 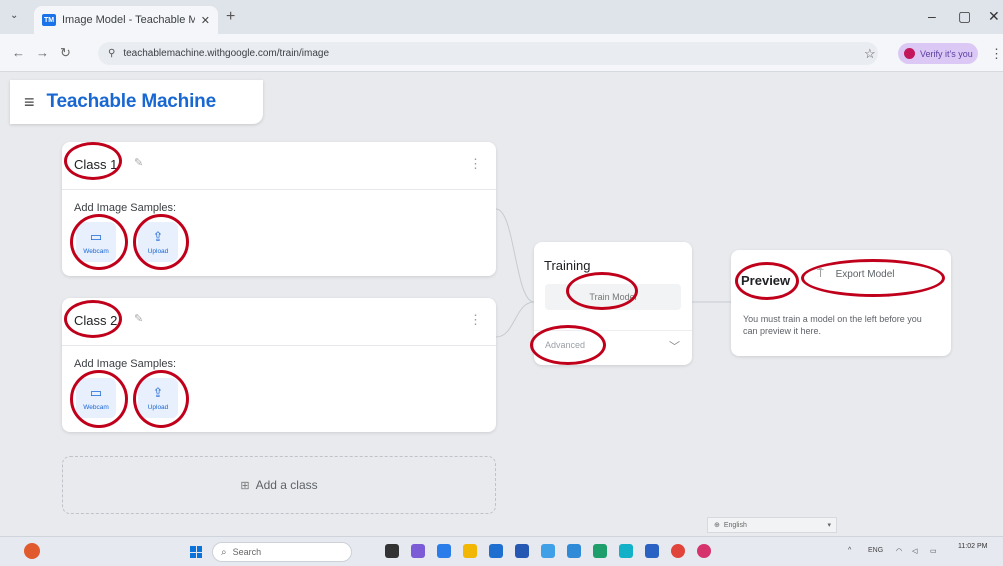 I want to click on tab-close-icon: ✕, so click(x=205, y=20).